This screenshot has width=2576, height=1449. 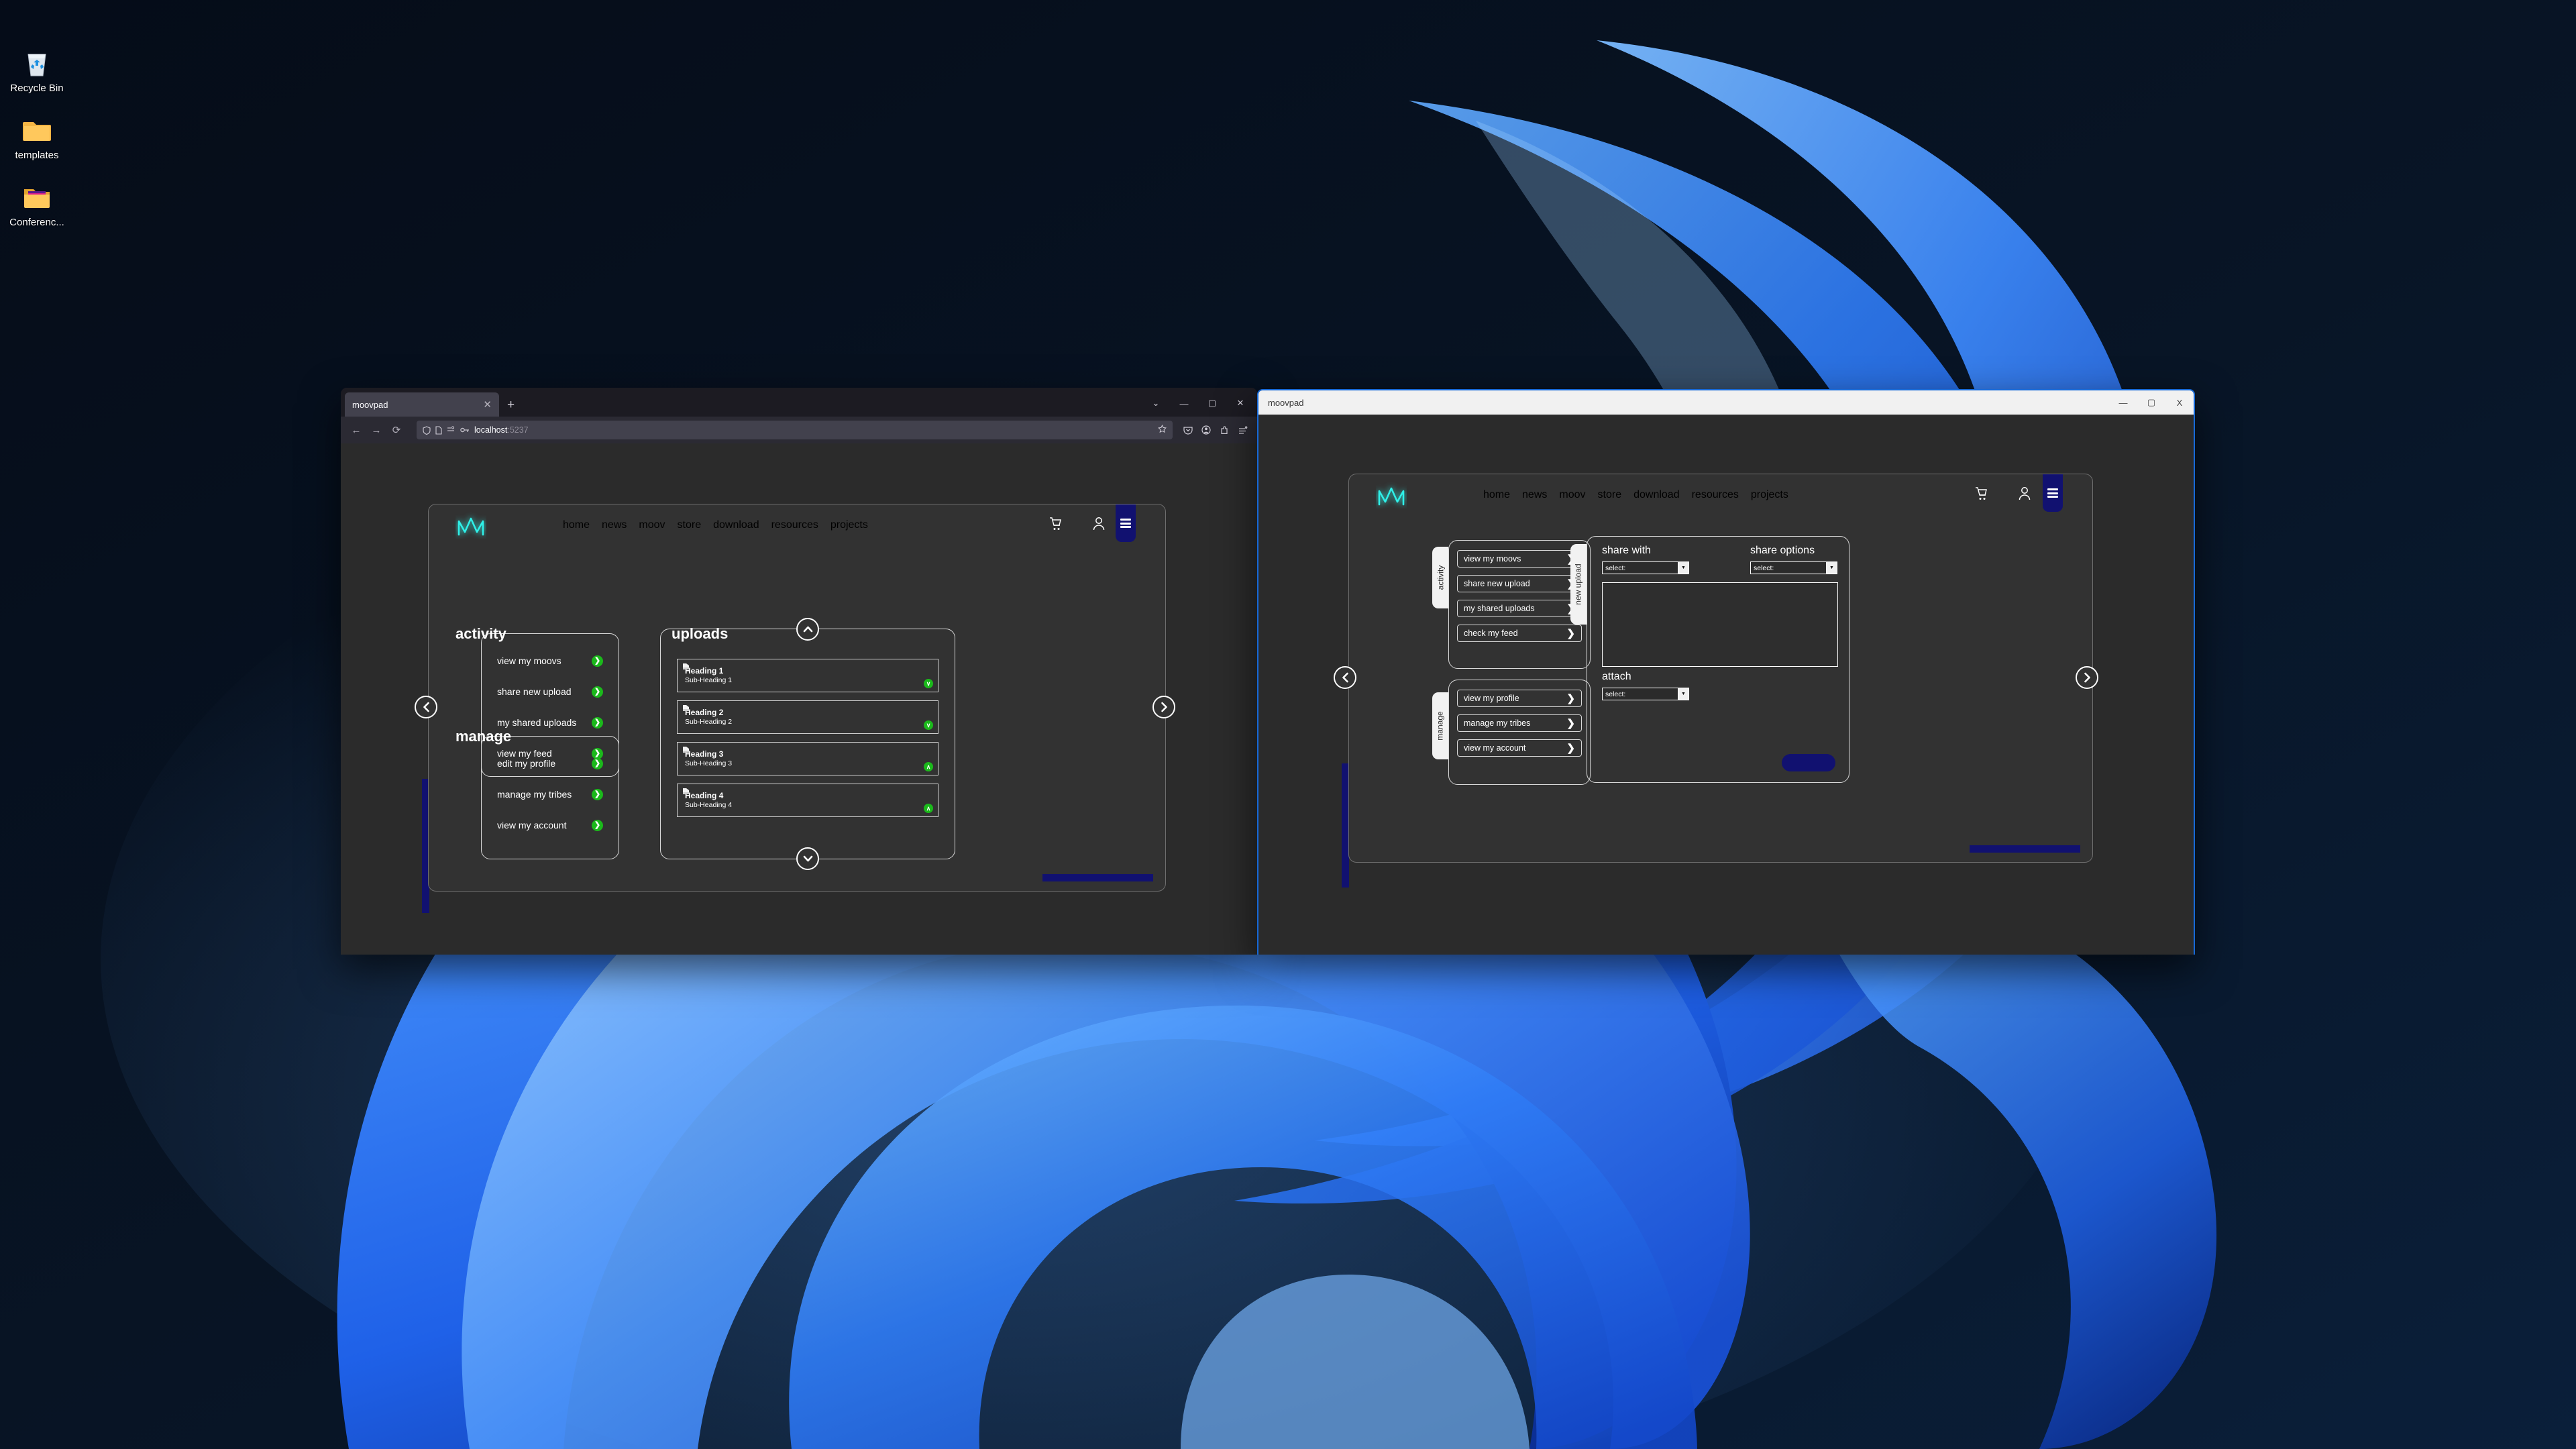 I want to click on shield-icon, so click(x=427, y=430).